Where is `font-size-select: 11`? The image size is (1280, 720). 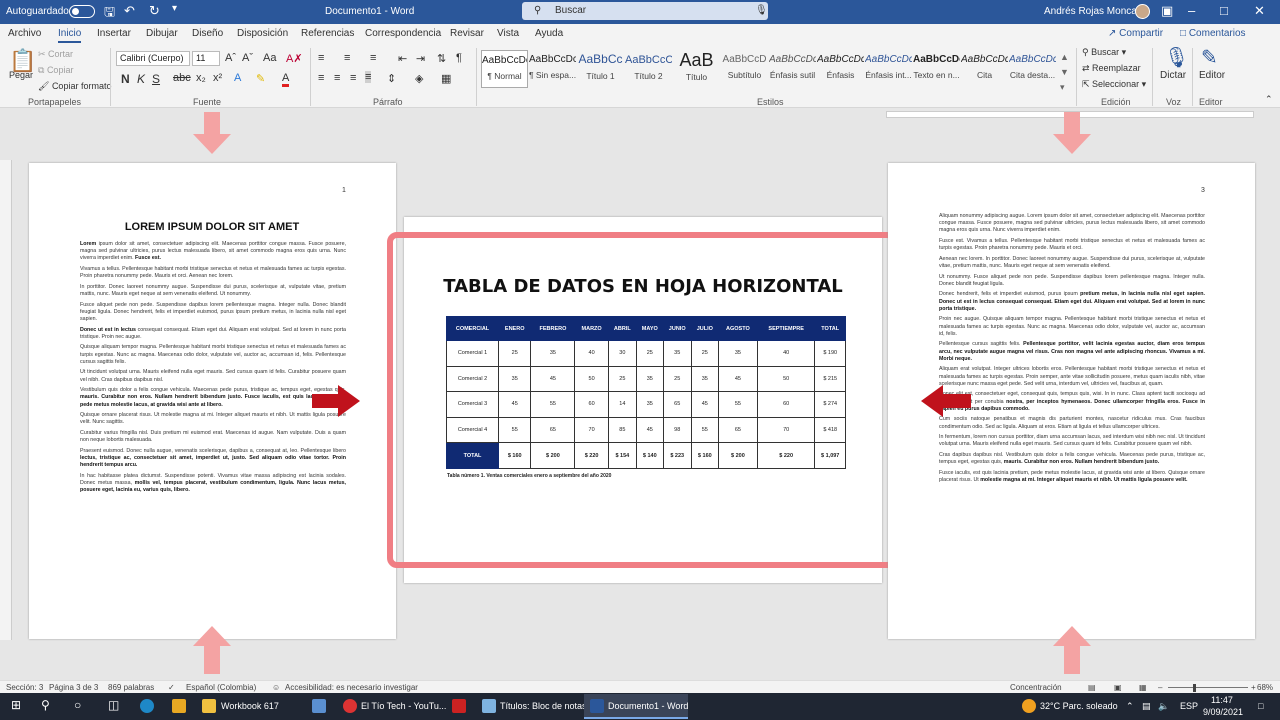 font-size-select: 11 is located at coordinates (206, 58).